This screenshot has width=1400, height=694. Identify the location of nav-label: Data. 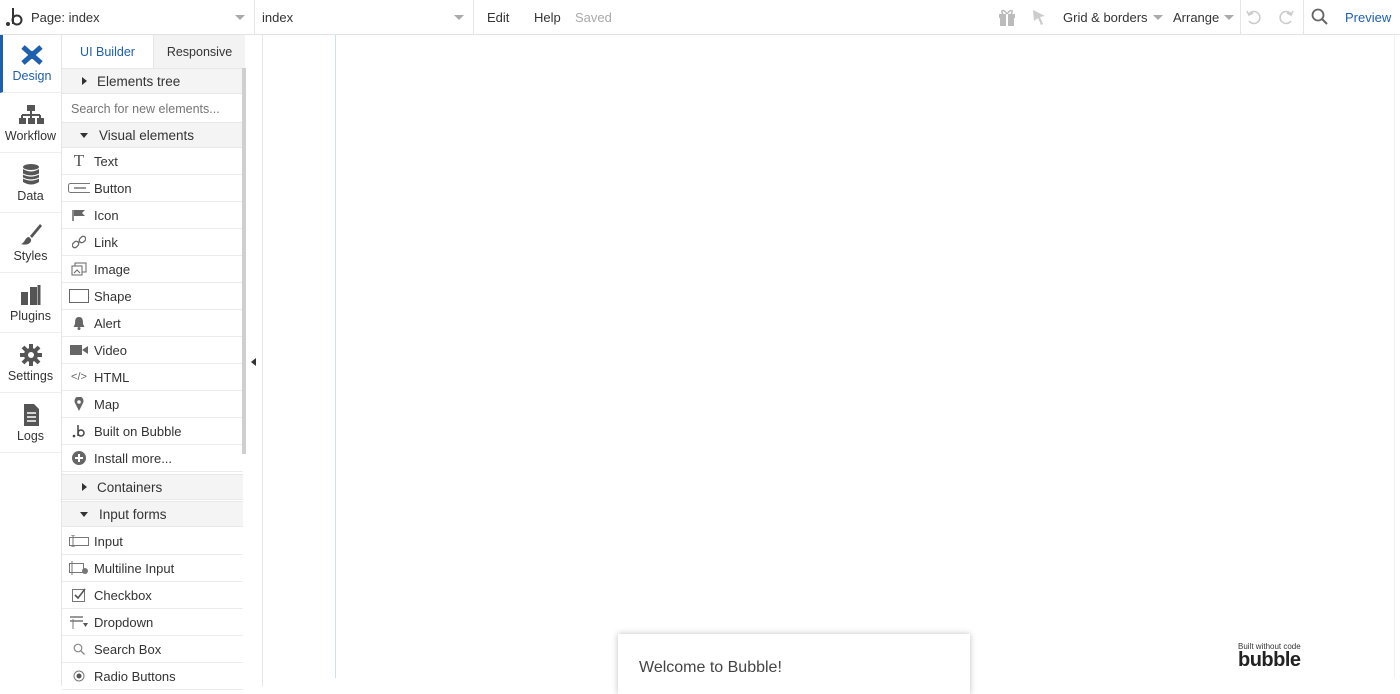
(30, 196).